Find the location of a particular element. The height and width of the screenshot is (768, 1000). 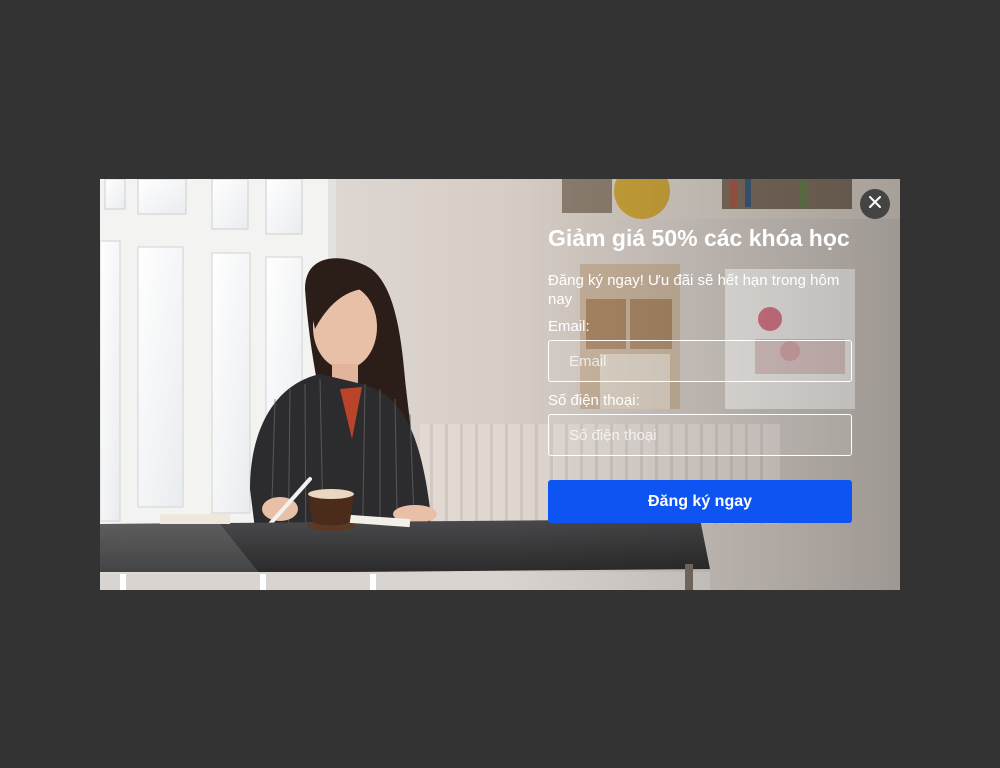

submit-button: Đăng ký ngay is located at coordinates (700, 501).